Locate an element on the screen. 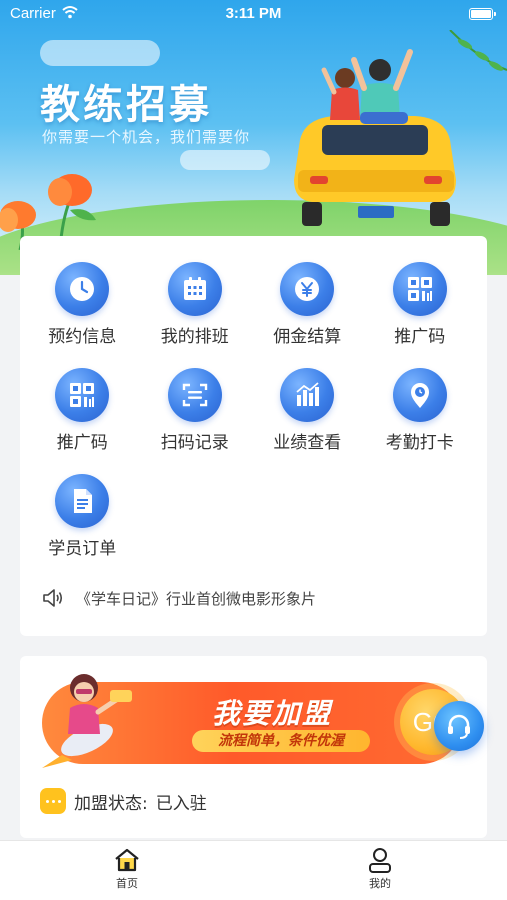  join-banner: 我要加盟 流程简单，条件优渥 GO is located at coordinates (254, 721).